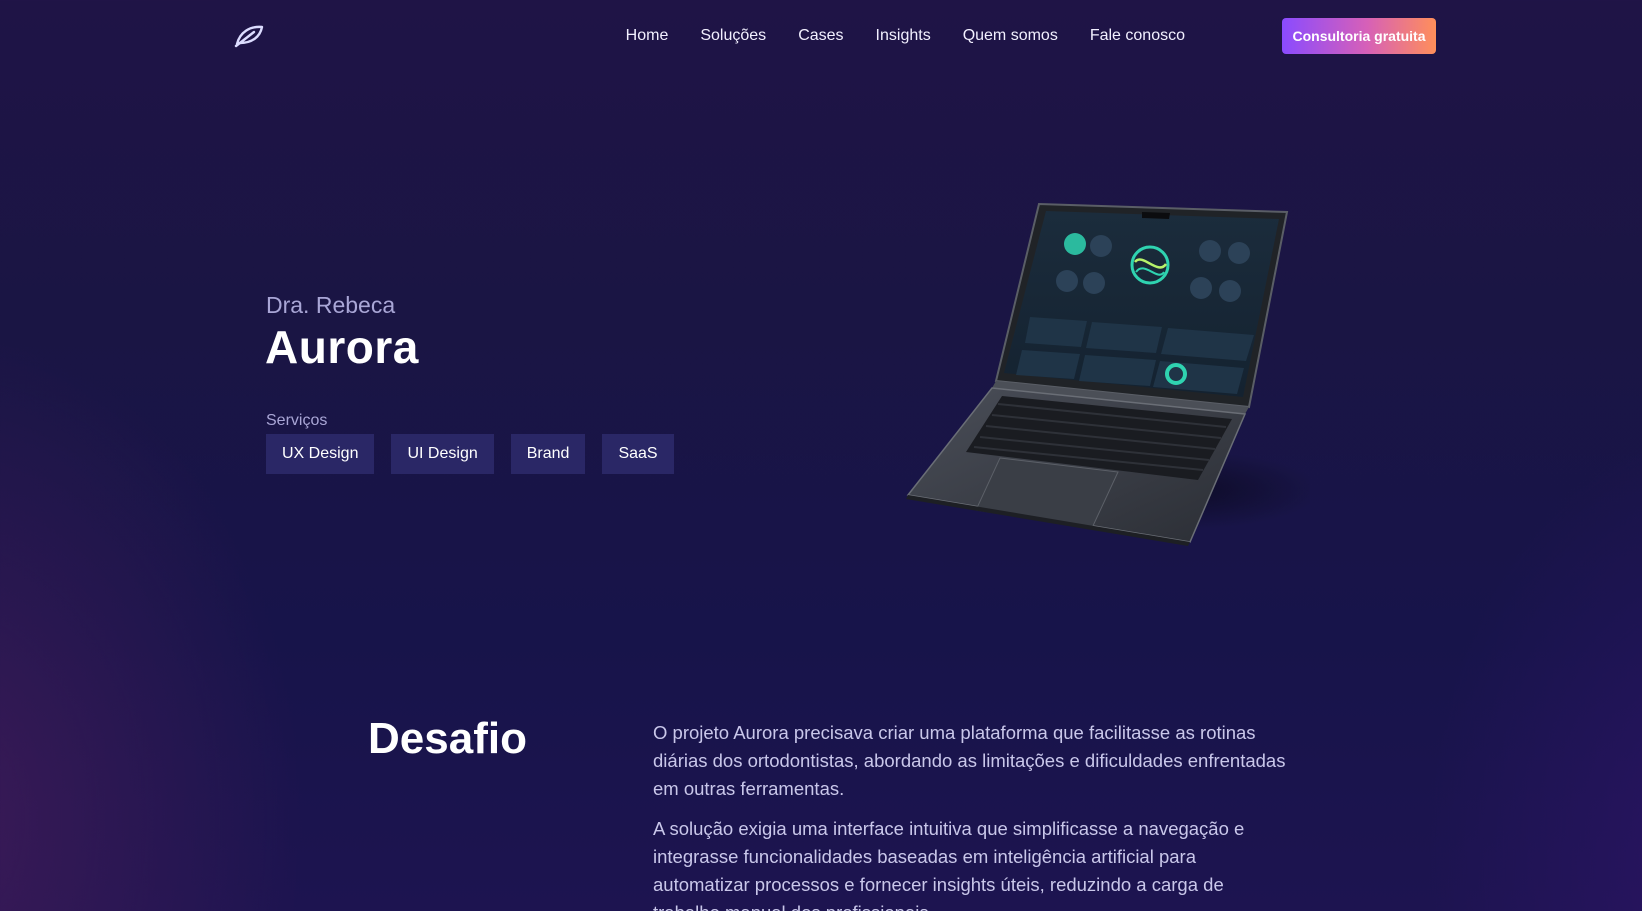 This screenshot has height=911, width=1642. I want to click on tag-ui-design: UI Design, so click(442, 454).